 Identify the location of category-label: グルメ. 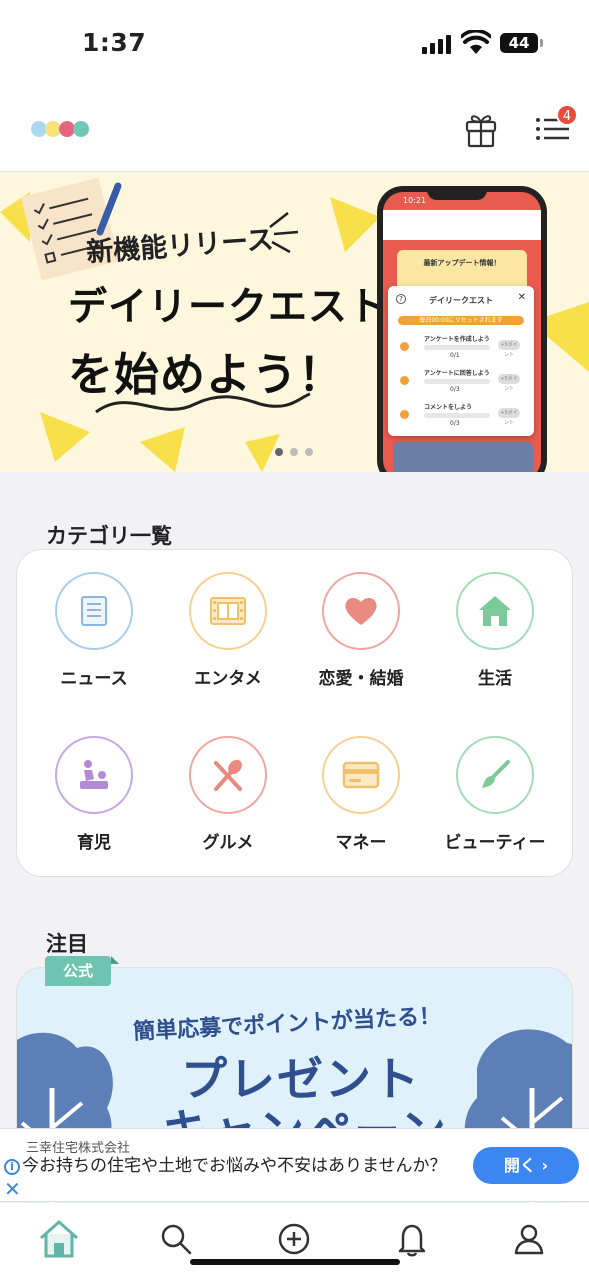
(228, 843).